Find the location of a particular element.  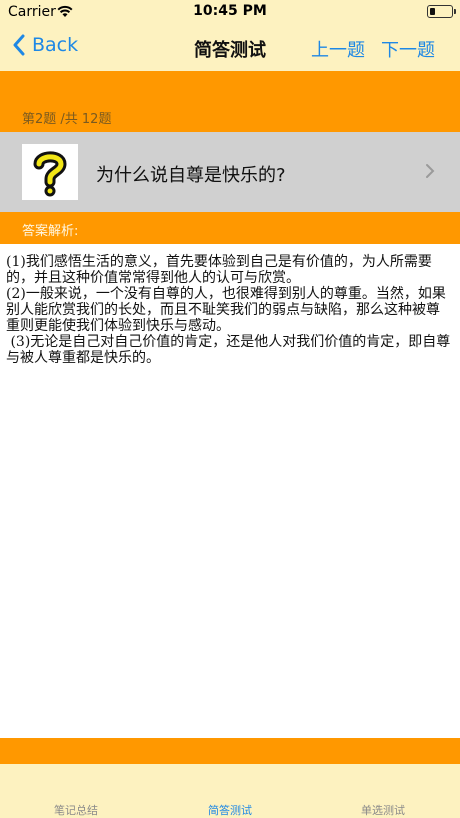

next-question-button: 下一题 is located at coordinates (408, 49).